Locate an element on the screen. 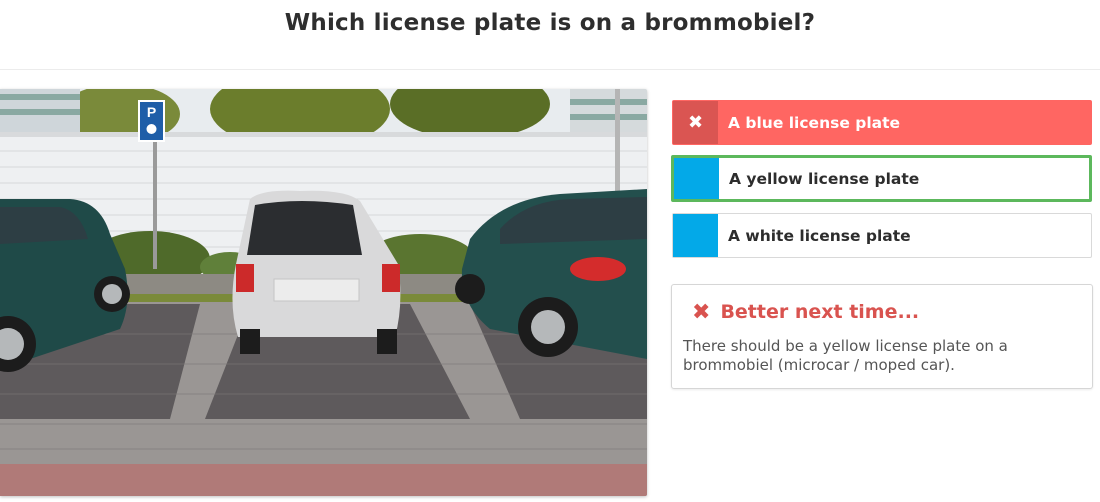 This screenshot has width=1100, height=502. answer-label: A blue license plate is located at coordinates (814, 122).